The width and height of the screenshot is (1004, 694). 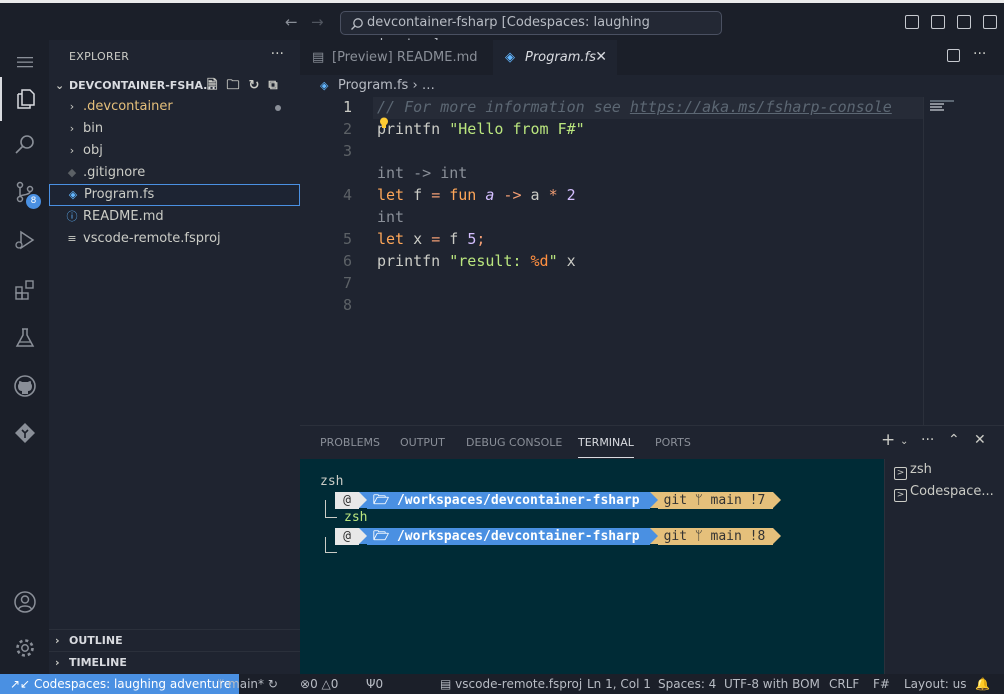 I want to click on code-operator: =, so click(x=436, y=239).